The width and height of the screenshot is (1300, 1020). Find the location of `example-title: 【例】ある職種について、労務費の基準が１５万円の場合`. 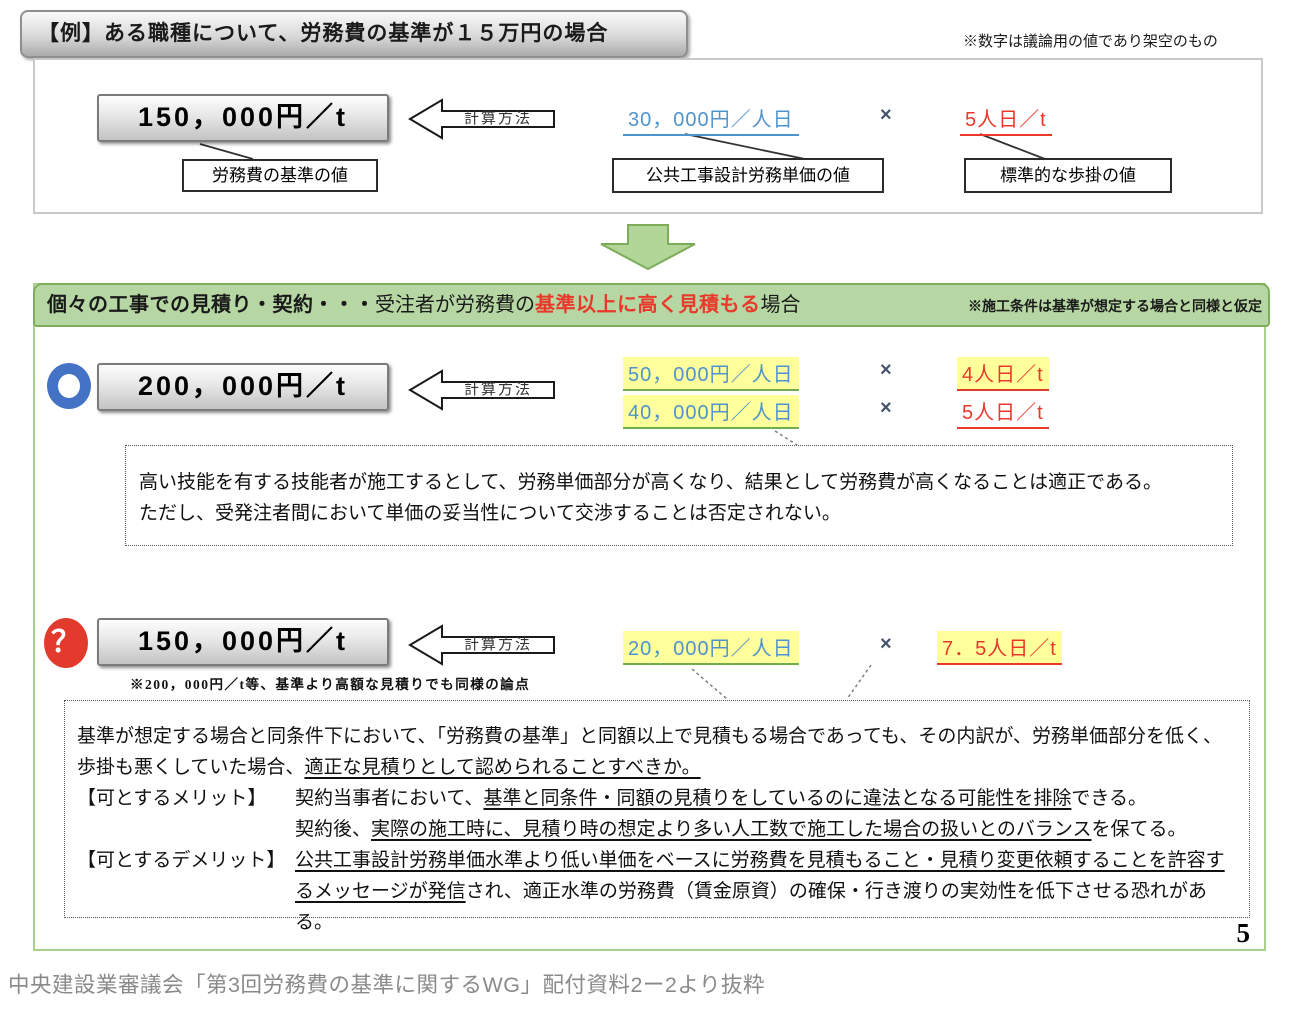

example-title: 【例】ある職種について、労務費の基準が１５万円の場合 is located at coordinates (323, 33).